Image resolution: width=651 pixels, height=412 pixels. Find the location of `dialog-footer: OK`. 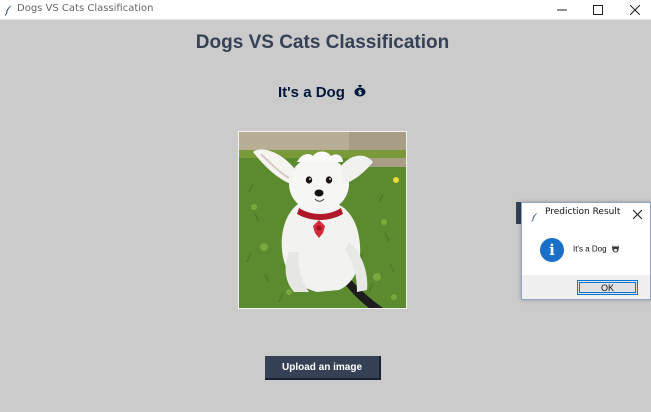

dialog-footer: OK is located at coordinates (586, 287).